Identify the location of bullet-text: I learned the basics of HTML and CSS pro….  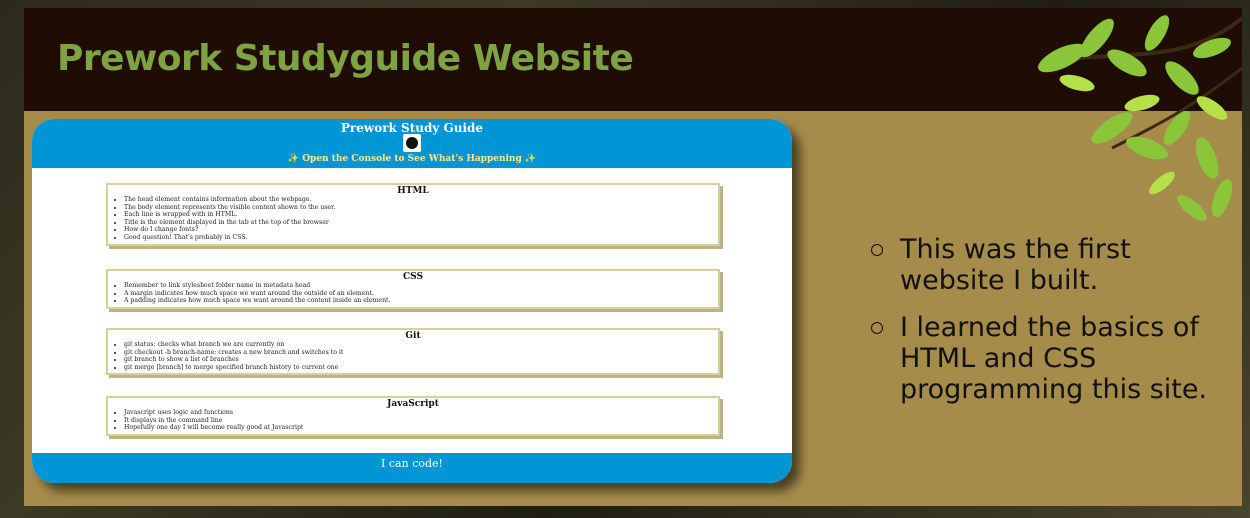
(1054, 358).